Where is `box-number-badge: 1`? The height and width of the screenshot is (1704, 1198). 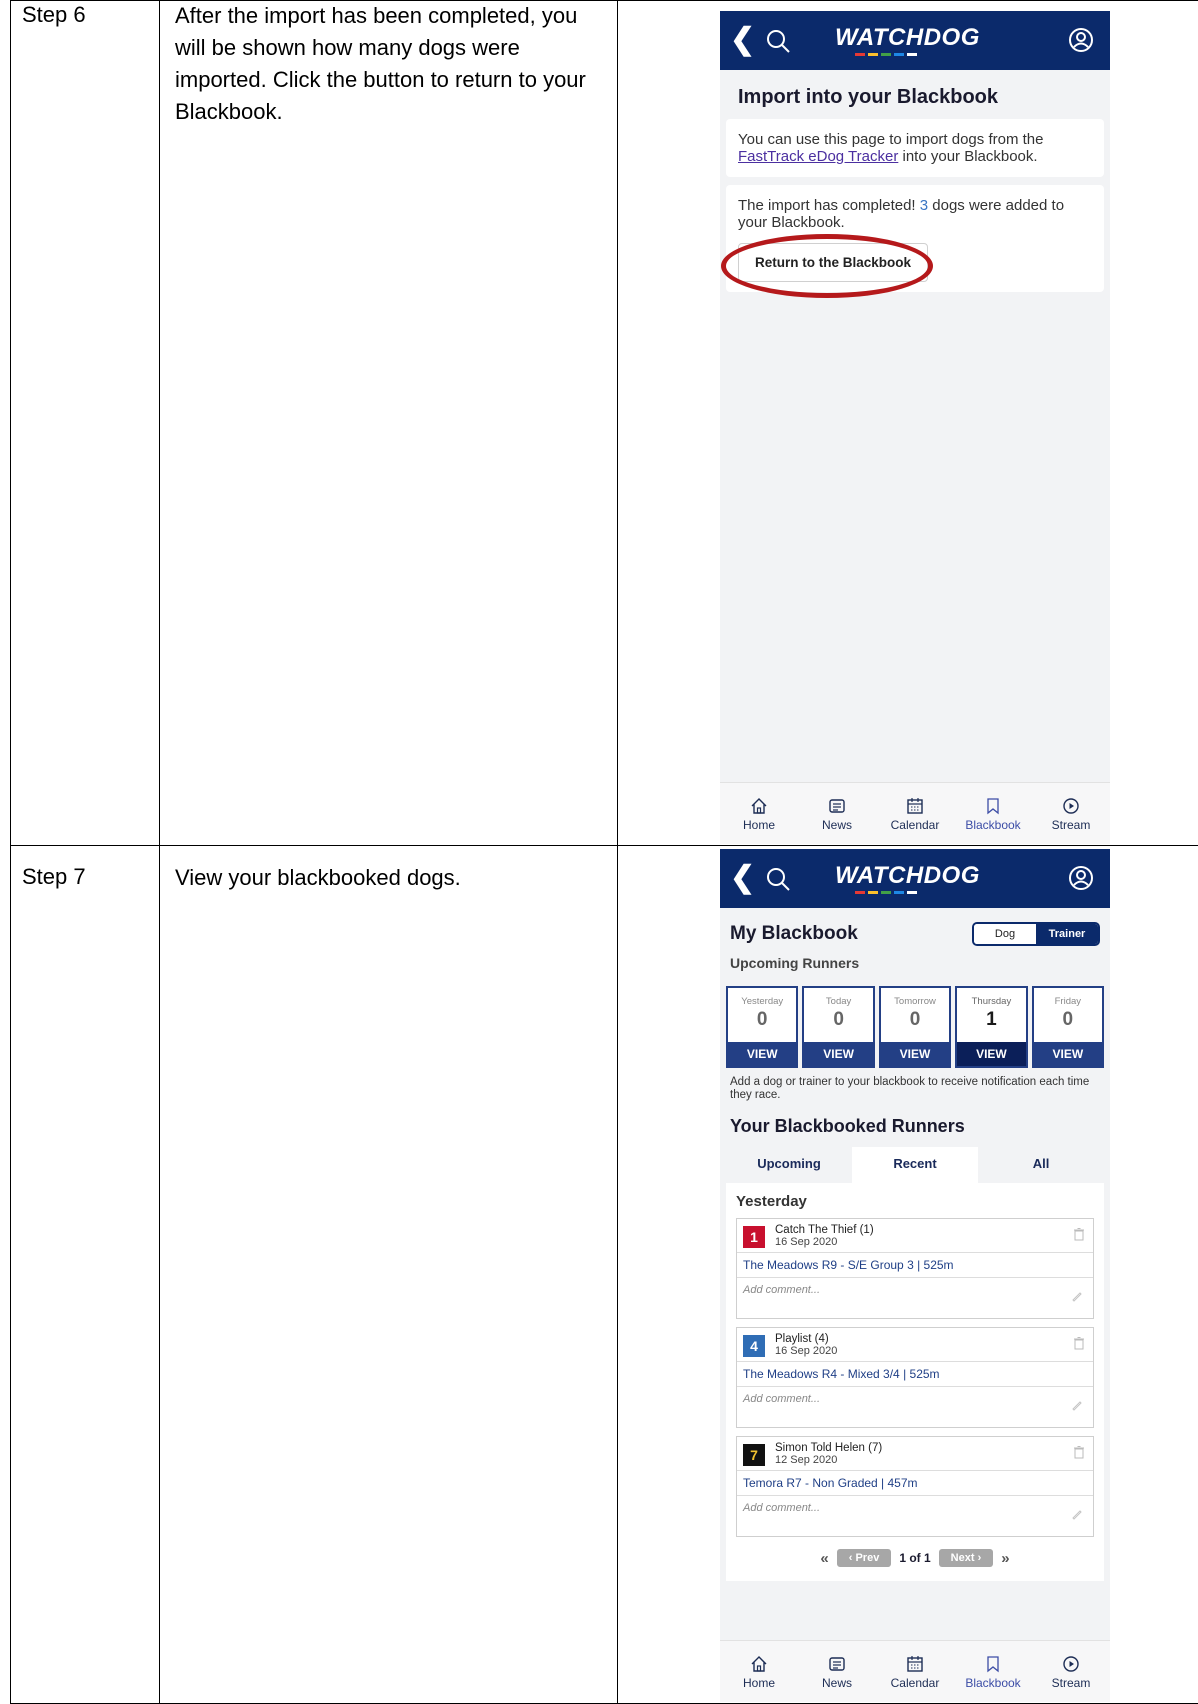 box-number-badge: 1 is located at coordinates (754, 1237).